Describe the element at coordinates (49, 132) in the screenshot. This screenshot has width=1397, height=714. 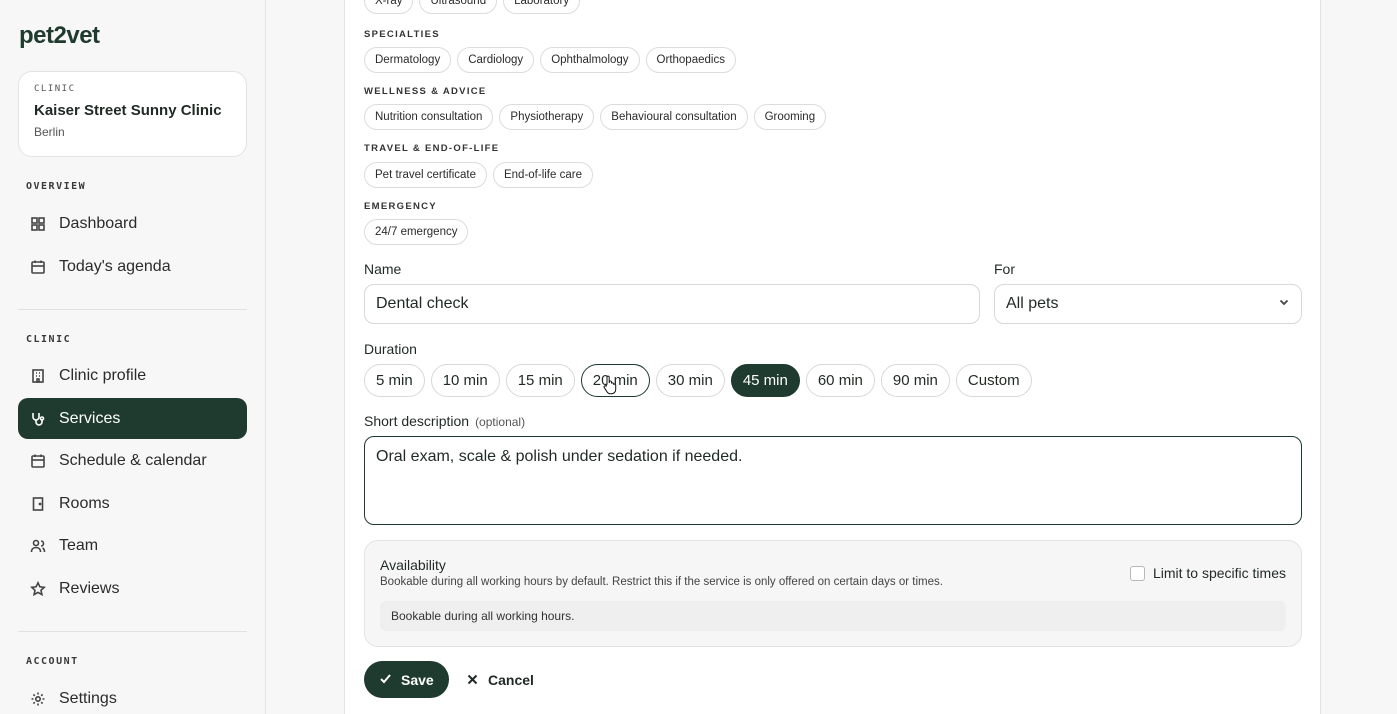
I see `clinic-city: Berlin` at that location.